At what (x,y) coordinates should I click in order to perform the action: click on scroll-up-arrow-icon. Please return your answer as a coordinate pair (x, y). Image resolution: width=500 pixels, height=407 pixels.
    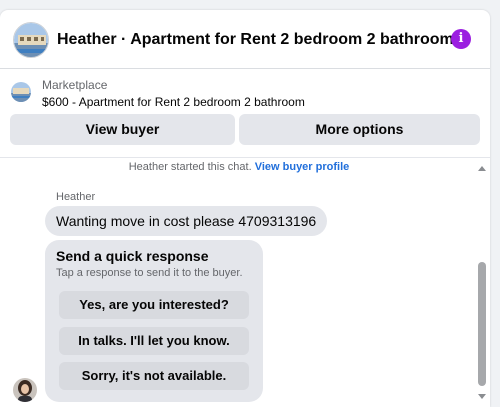
    Looking at the image, I should click on (482, 168).